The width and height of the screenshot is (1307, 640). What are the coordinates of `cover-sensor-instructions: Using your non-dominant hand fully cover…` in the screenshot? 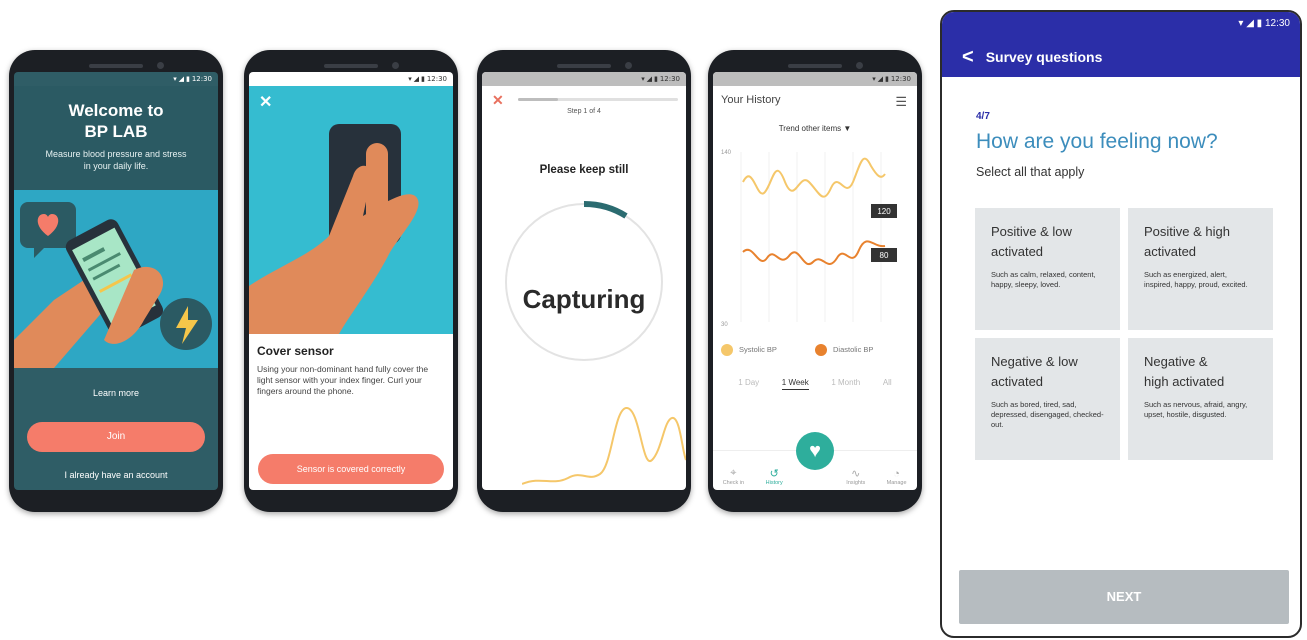 It's located at (343, 380).